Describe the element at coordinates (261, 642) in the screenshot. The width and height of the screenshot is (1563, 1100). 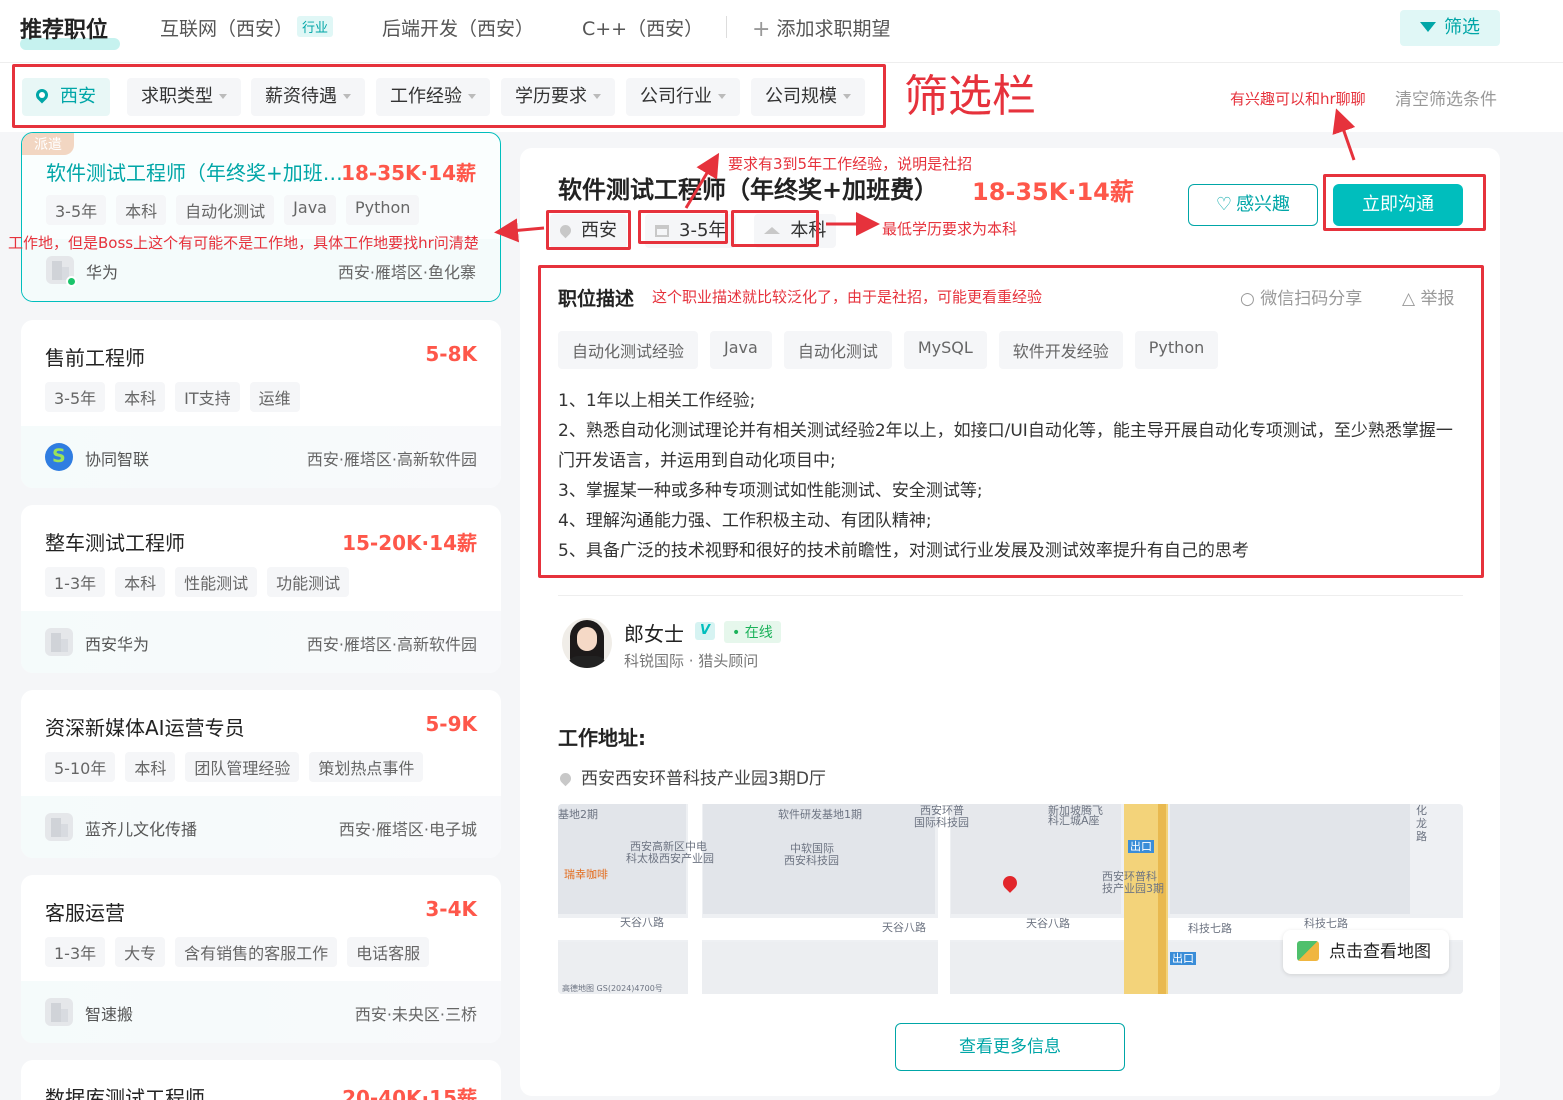
I see `job-company-row: 西安华为 西安·雁塔区·高新软件园` at that location.